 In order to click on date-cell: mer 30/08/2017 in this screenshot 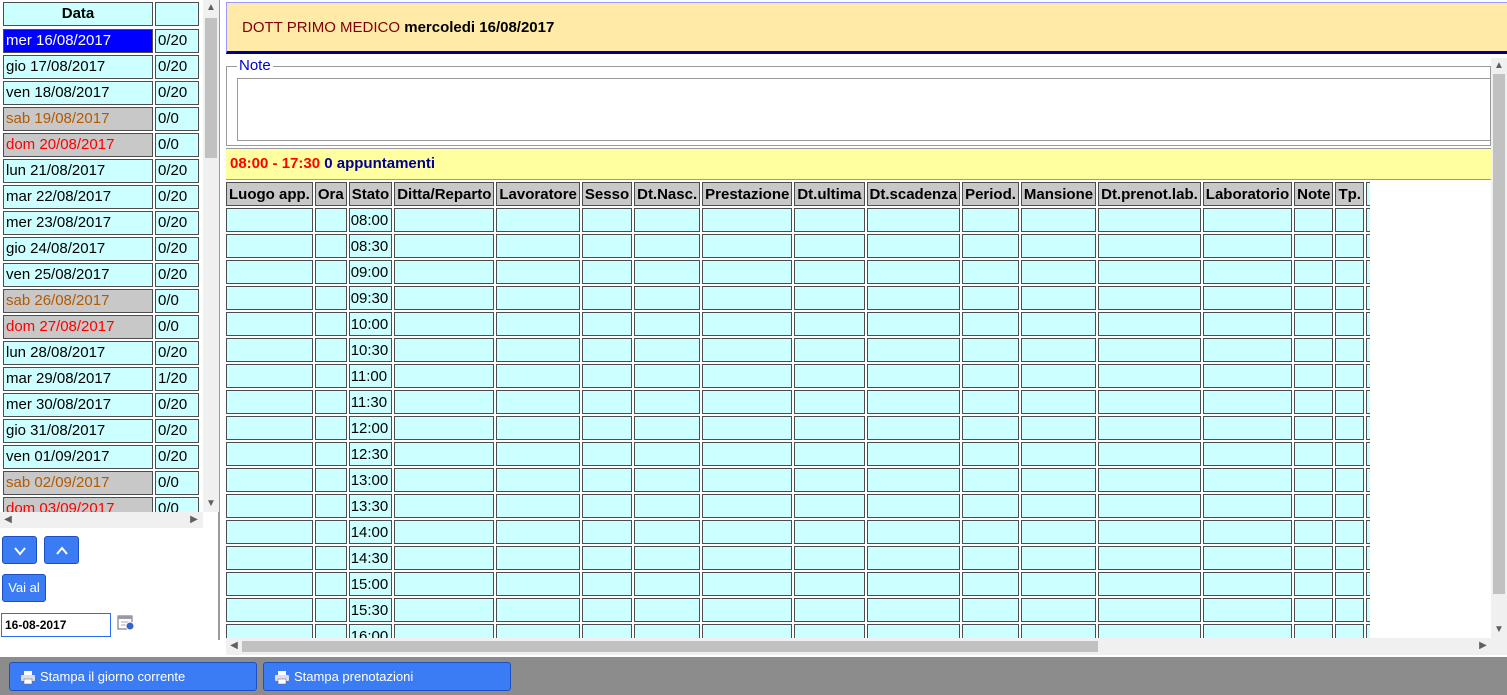, I will do `click(78, 405)`.